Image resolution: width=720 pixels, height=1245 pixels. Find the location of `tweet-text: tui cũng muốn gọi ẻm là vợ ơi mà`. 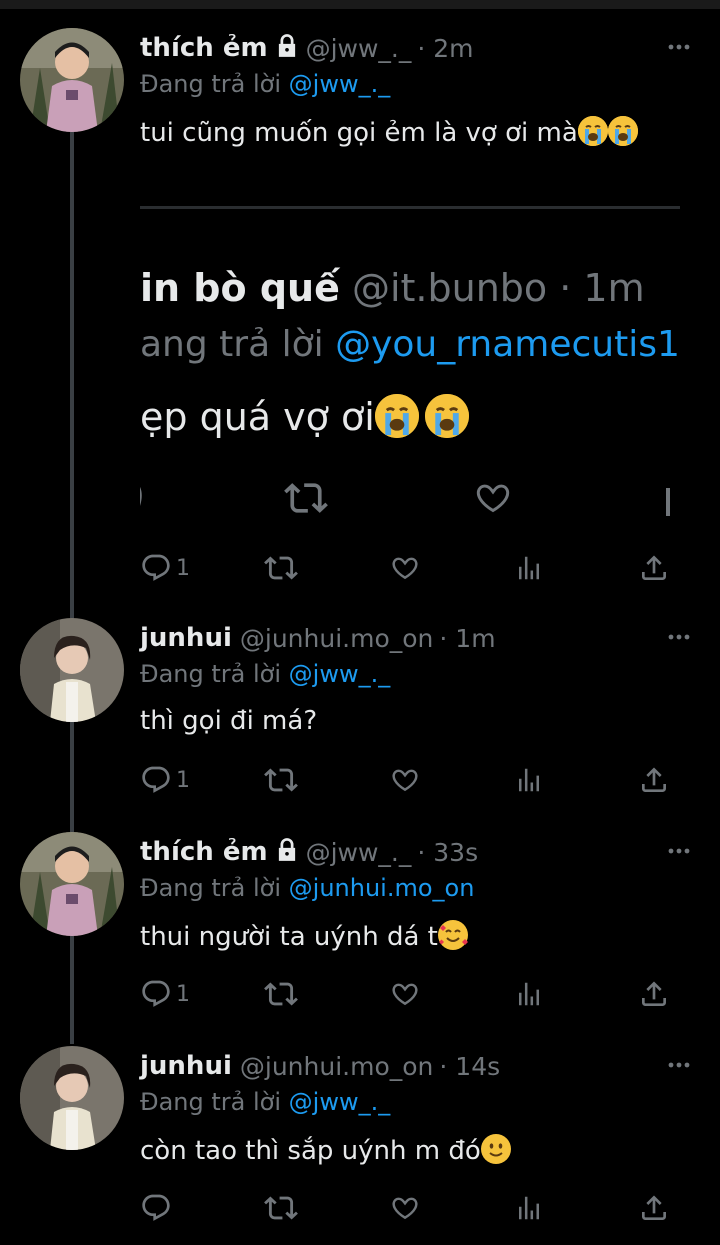

tweet-text: tui cũng muốn gọi ẻm là vợ ơi mà is located at coordinates (389, 132).